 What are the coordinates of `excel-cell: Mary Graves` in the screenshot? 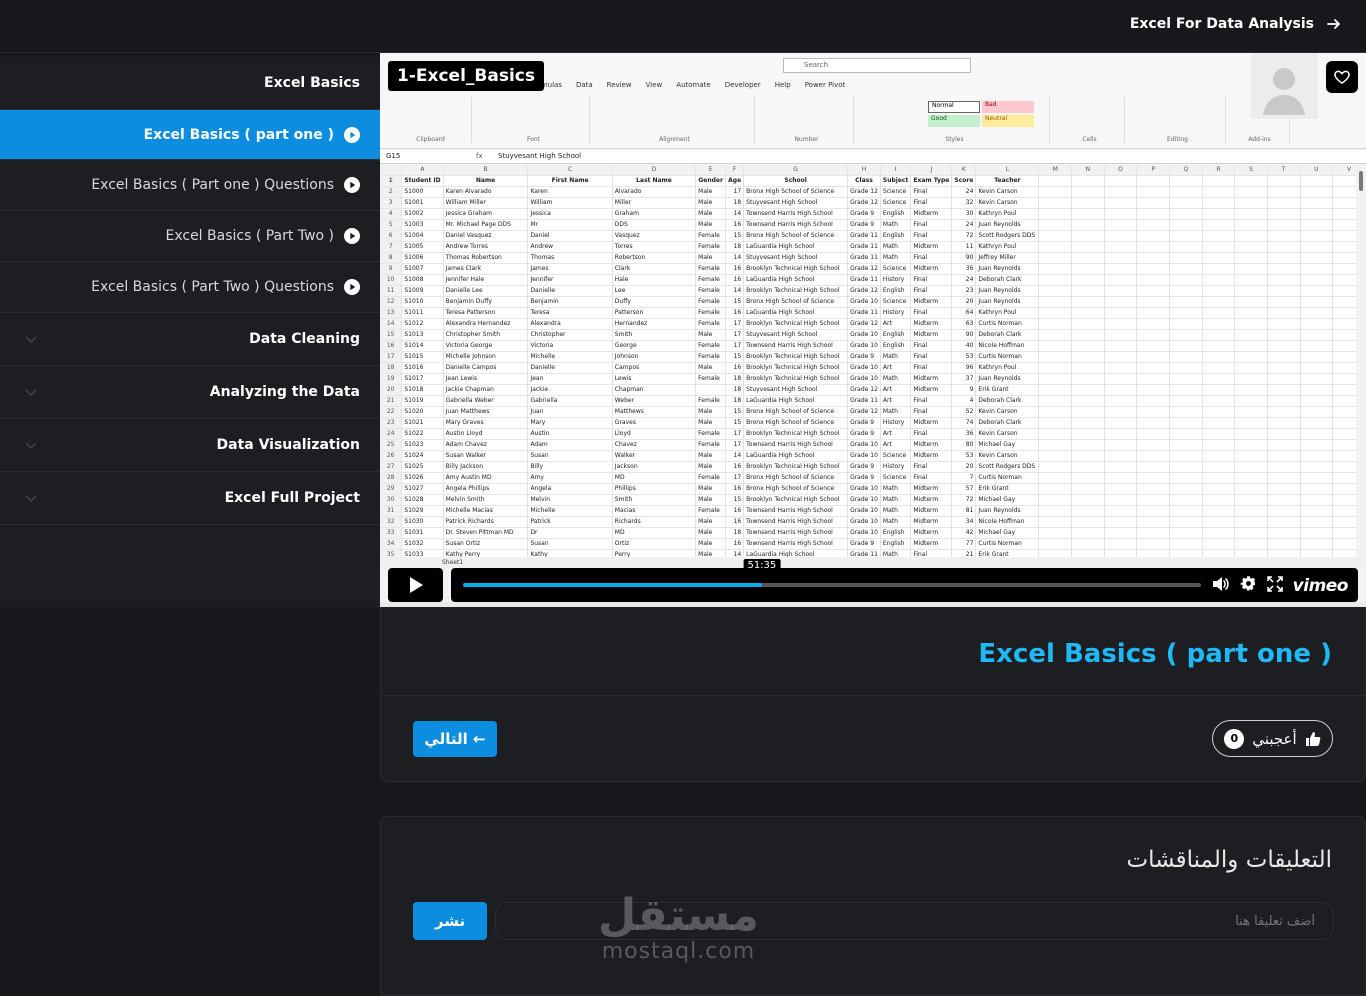 It's located at (486, 423).